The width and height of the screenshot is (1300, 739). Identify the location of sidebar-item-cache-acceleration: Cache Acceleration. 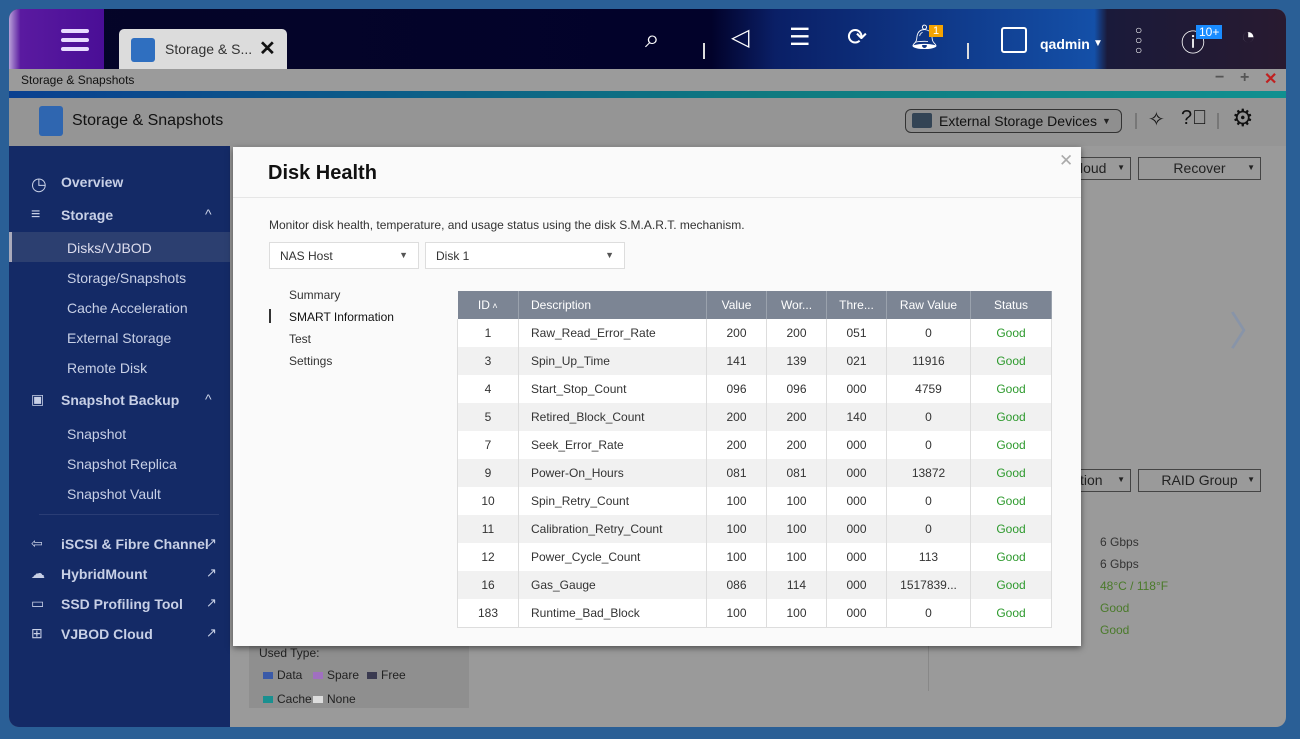
(127, 308).